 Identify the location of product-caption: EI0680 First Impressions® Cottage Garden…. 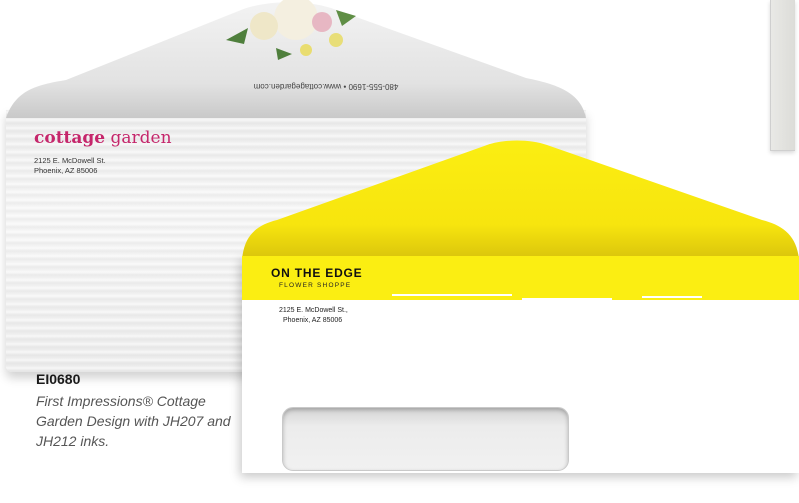
(136, 411).